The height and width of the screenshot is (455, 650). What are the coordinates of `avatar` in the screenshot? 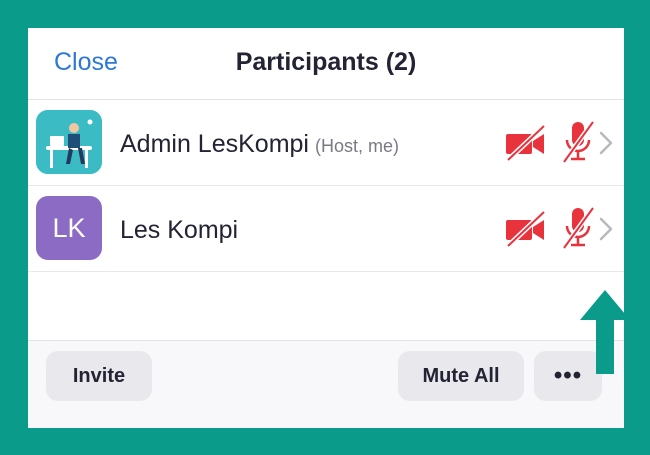 It's located at (69, 142).